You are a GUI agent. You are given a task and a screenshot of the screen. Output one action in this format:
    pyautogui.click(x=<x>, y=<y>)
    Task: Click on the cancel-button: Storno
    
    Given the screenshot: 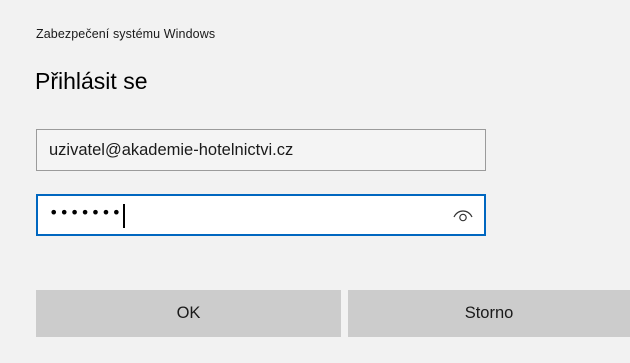 What is the action you would take?
    pyautogui.click(x=489, y=313)
    